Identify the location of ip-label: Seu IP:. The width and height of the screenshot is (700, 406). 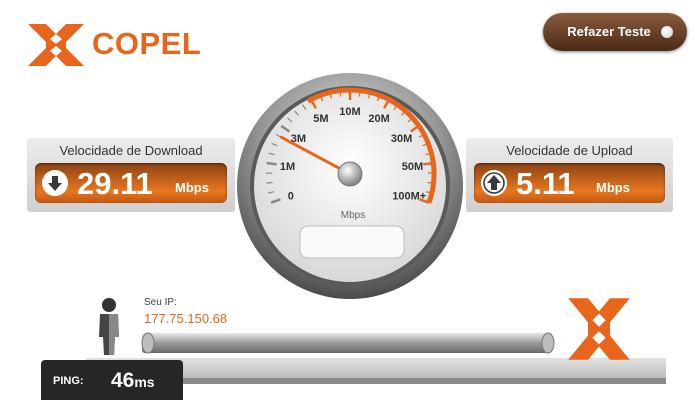
(160, 302).